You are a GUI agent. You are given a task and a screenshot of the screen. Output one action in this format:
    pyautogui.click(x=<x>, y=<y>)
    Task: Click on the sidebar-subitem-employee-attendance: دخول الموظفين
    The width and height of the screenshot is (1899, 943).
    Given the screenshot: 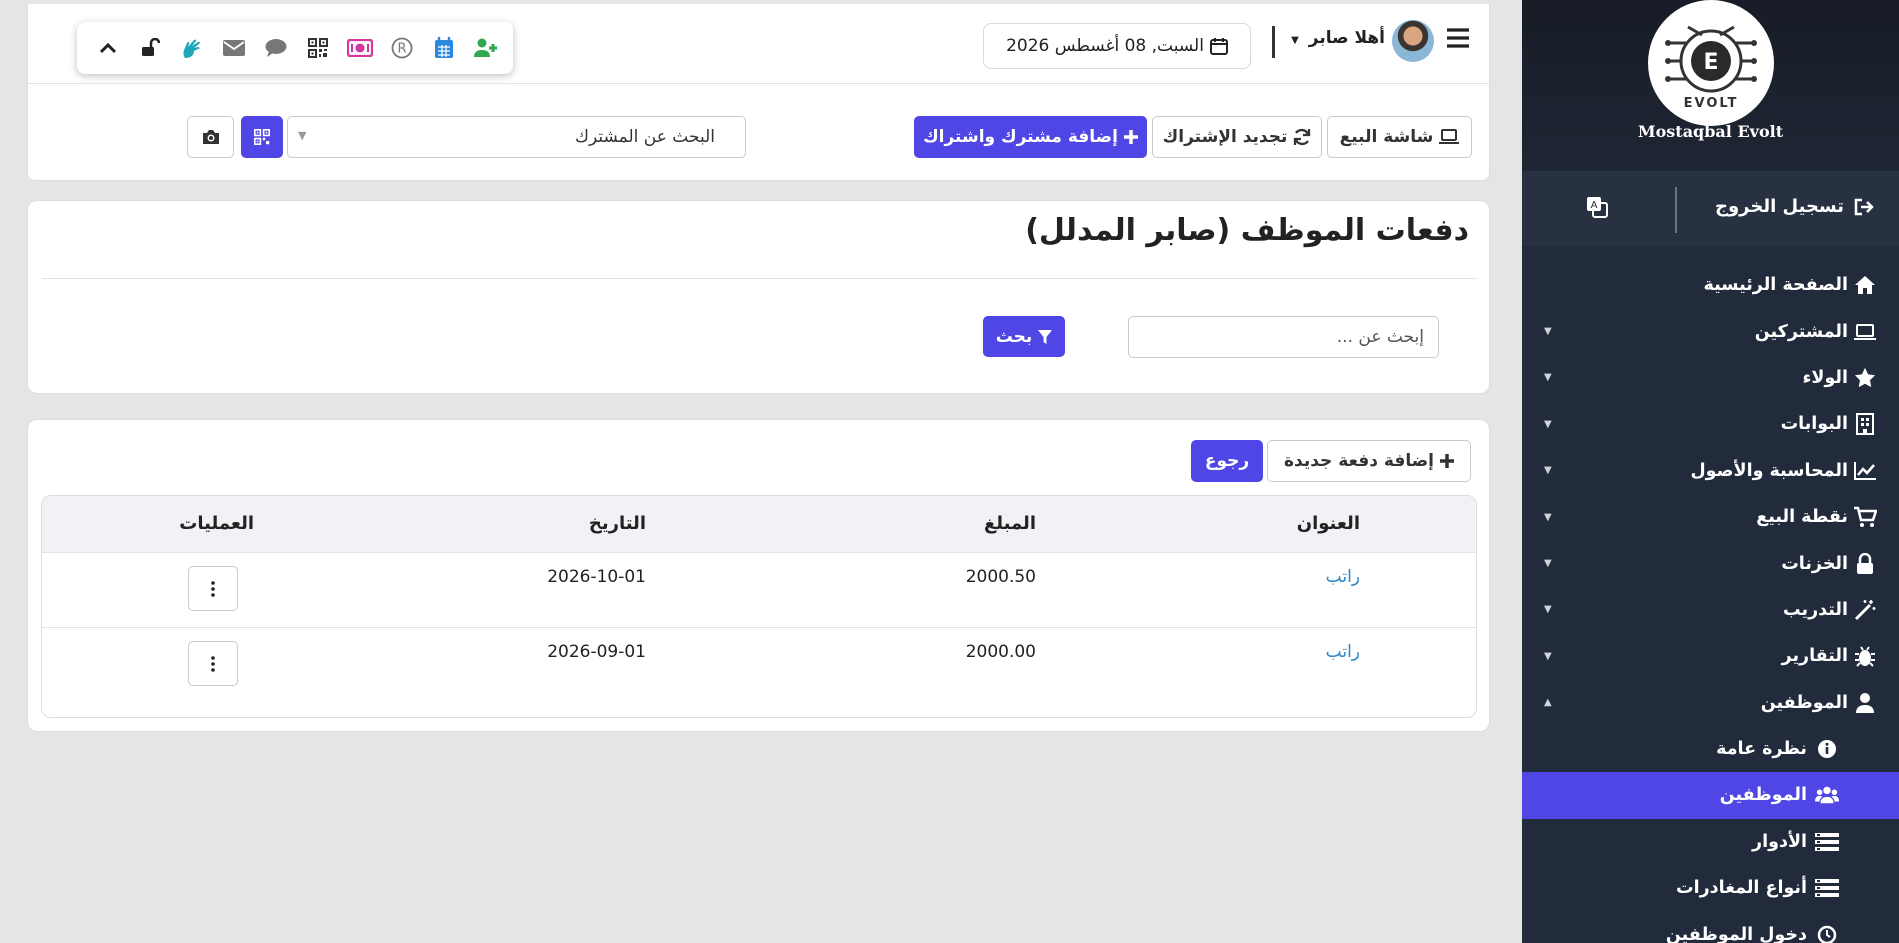 What is the action you would take?
    pyautogui.click(x=1710, y=927)
    